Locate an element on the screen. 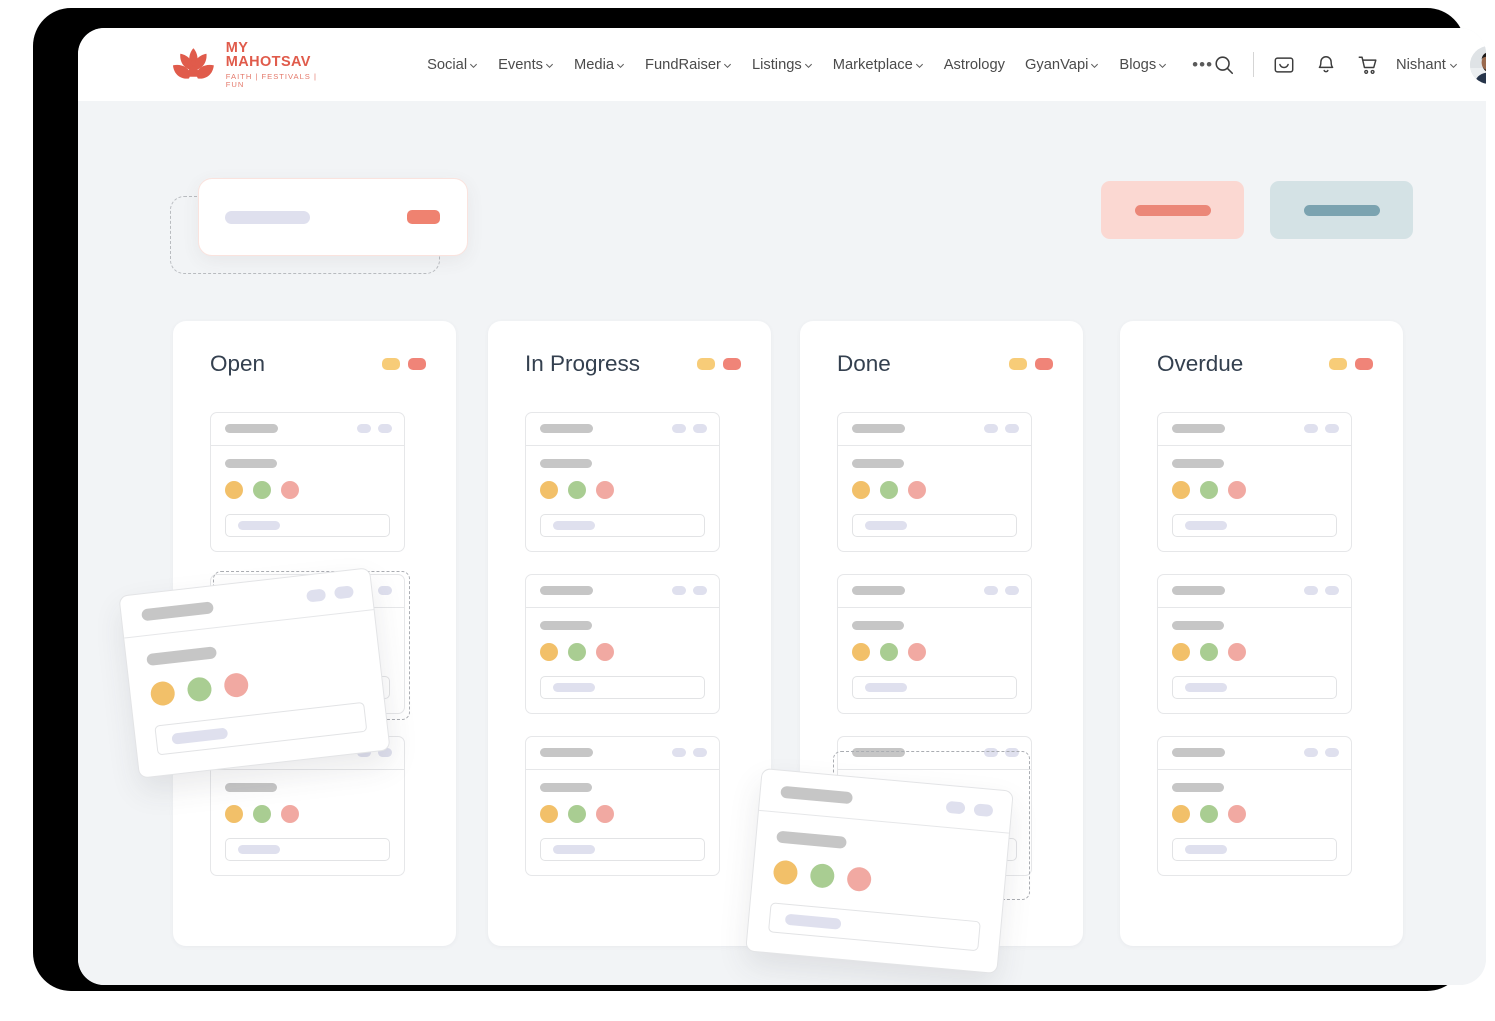  inbox-icon is located at coordinates (1284, 65).